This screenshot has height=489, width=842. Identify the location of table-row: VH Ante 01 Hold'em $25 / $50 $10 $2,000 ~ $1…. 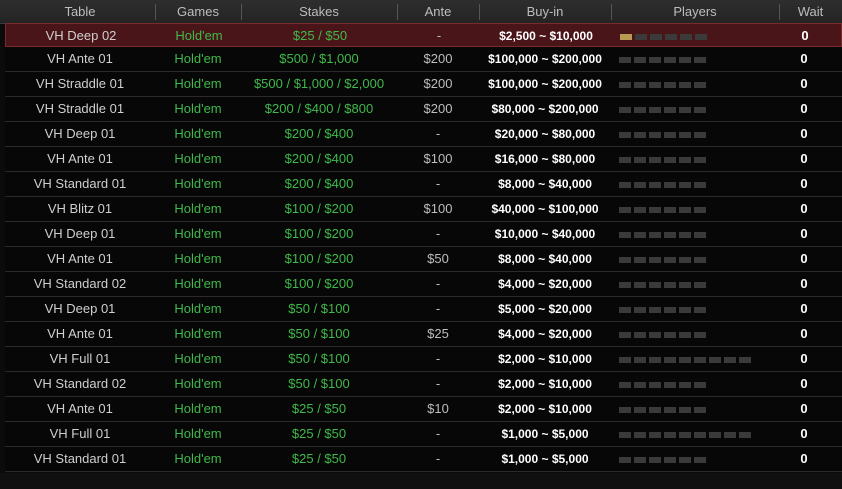
(423, 409).